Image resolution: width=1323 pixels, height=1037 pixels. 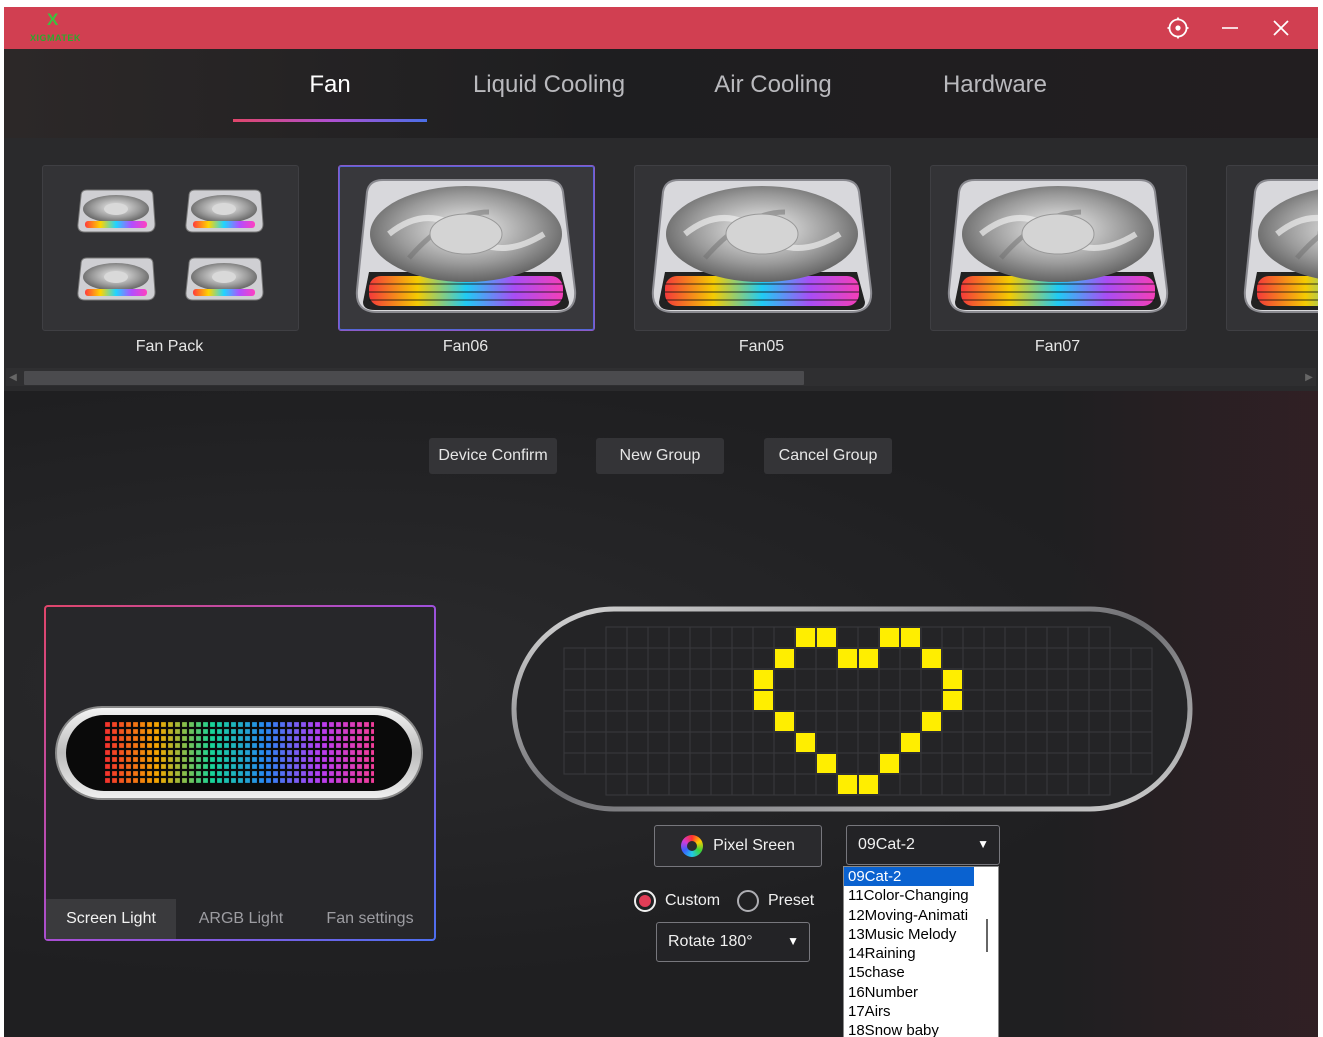 What do you see at coordinates (773, 85) in the screenshot?
I see `tab-air-cooling: Air Cooling` at bounding box center [773, 85].